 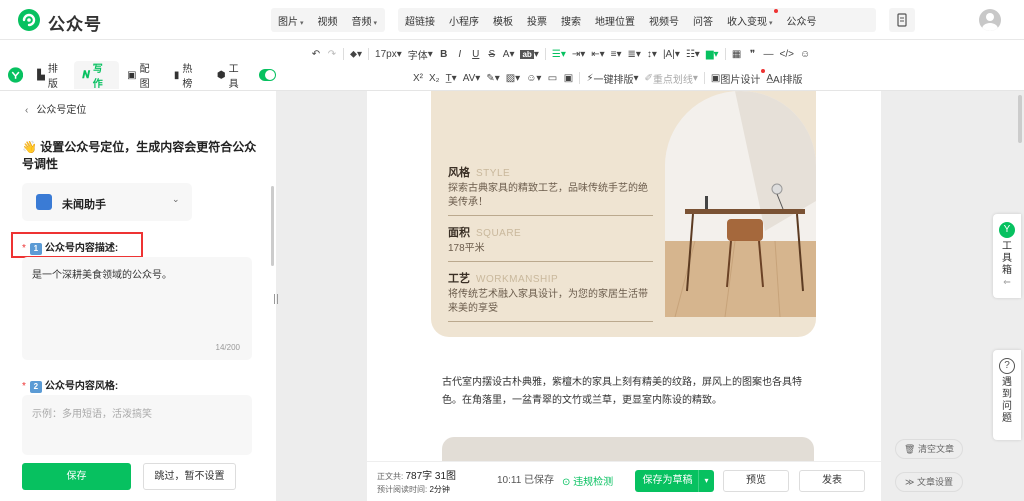 What do you see at coordinates (1020, 119) in the screenshot?
I see `page-scrollbar` at bounding box center [1020, 119].